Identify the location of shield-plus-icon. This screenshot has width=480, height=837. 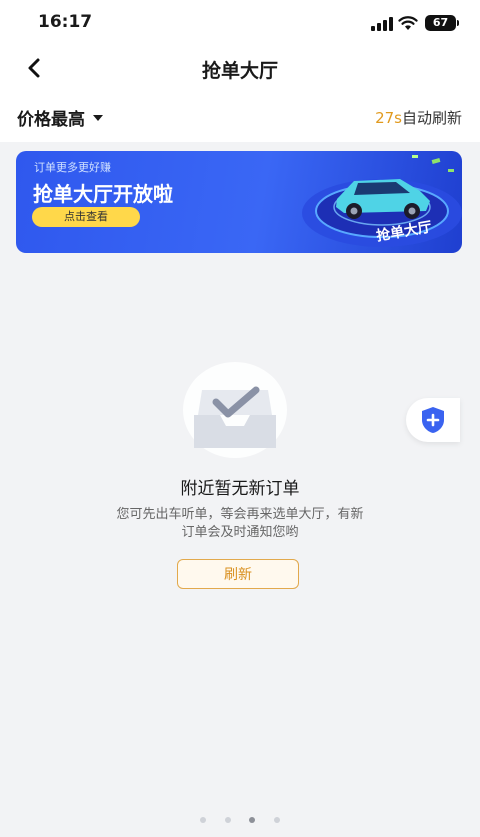
(433, 420).